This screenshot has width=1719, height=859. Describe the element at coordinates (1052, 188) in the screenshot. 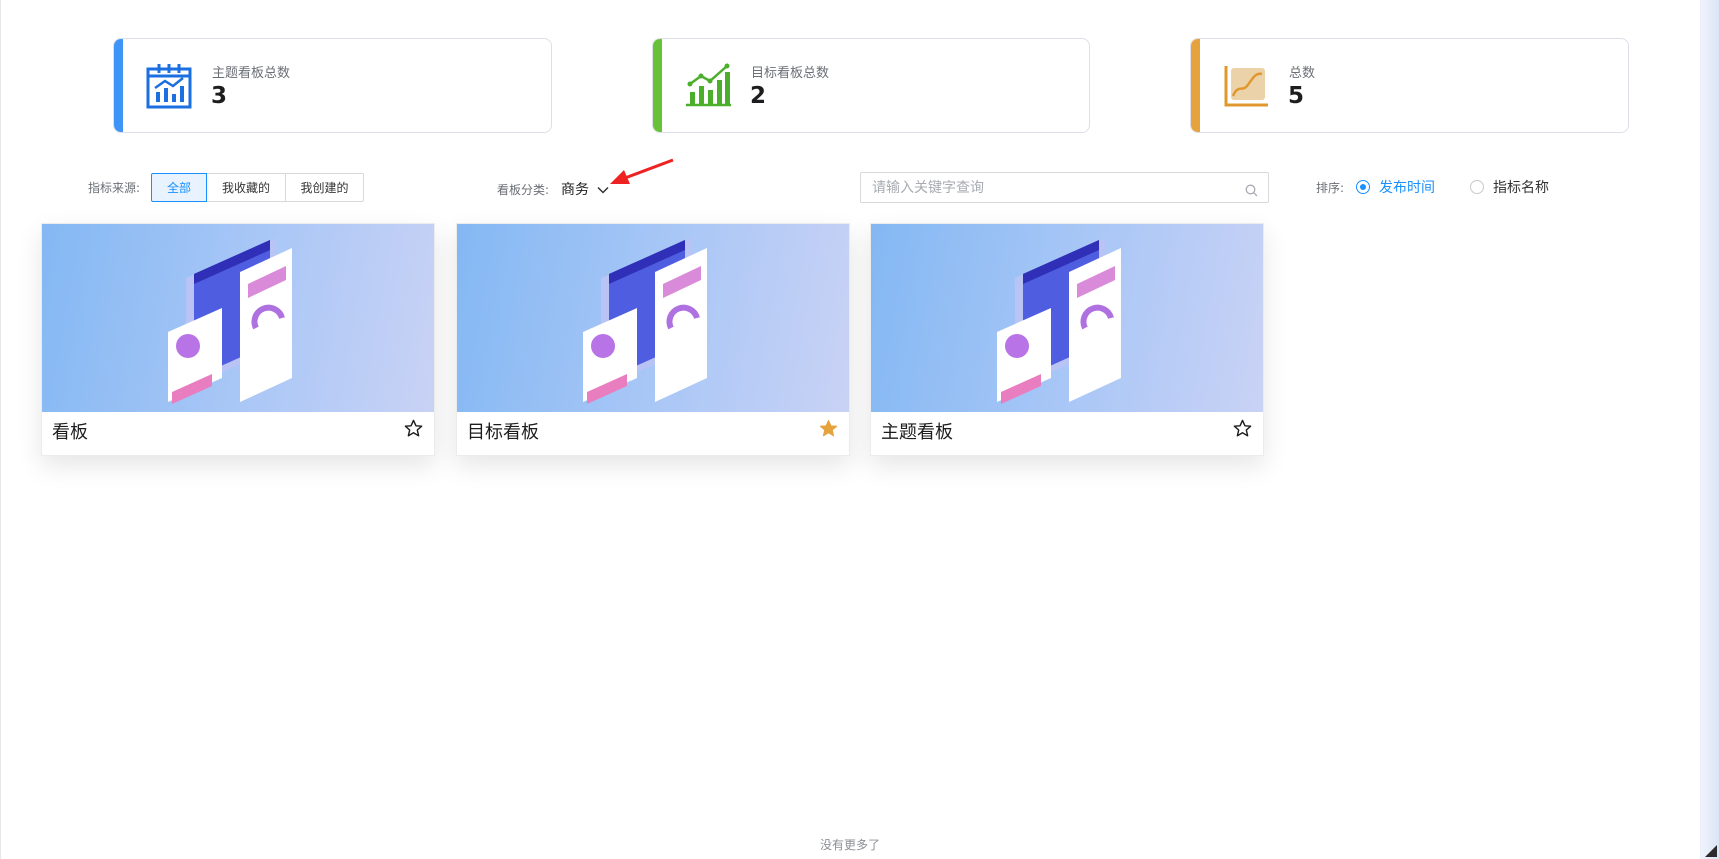

I see `search-input` at that location.